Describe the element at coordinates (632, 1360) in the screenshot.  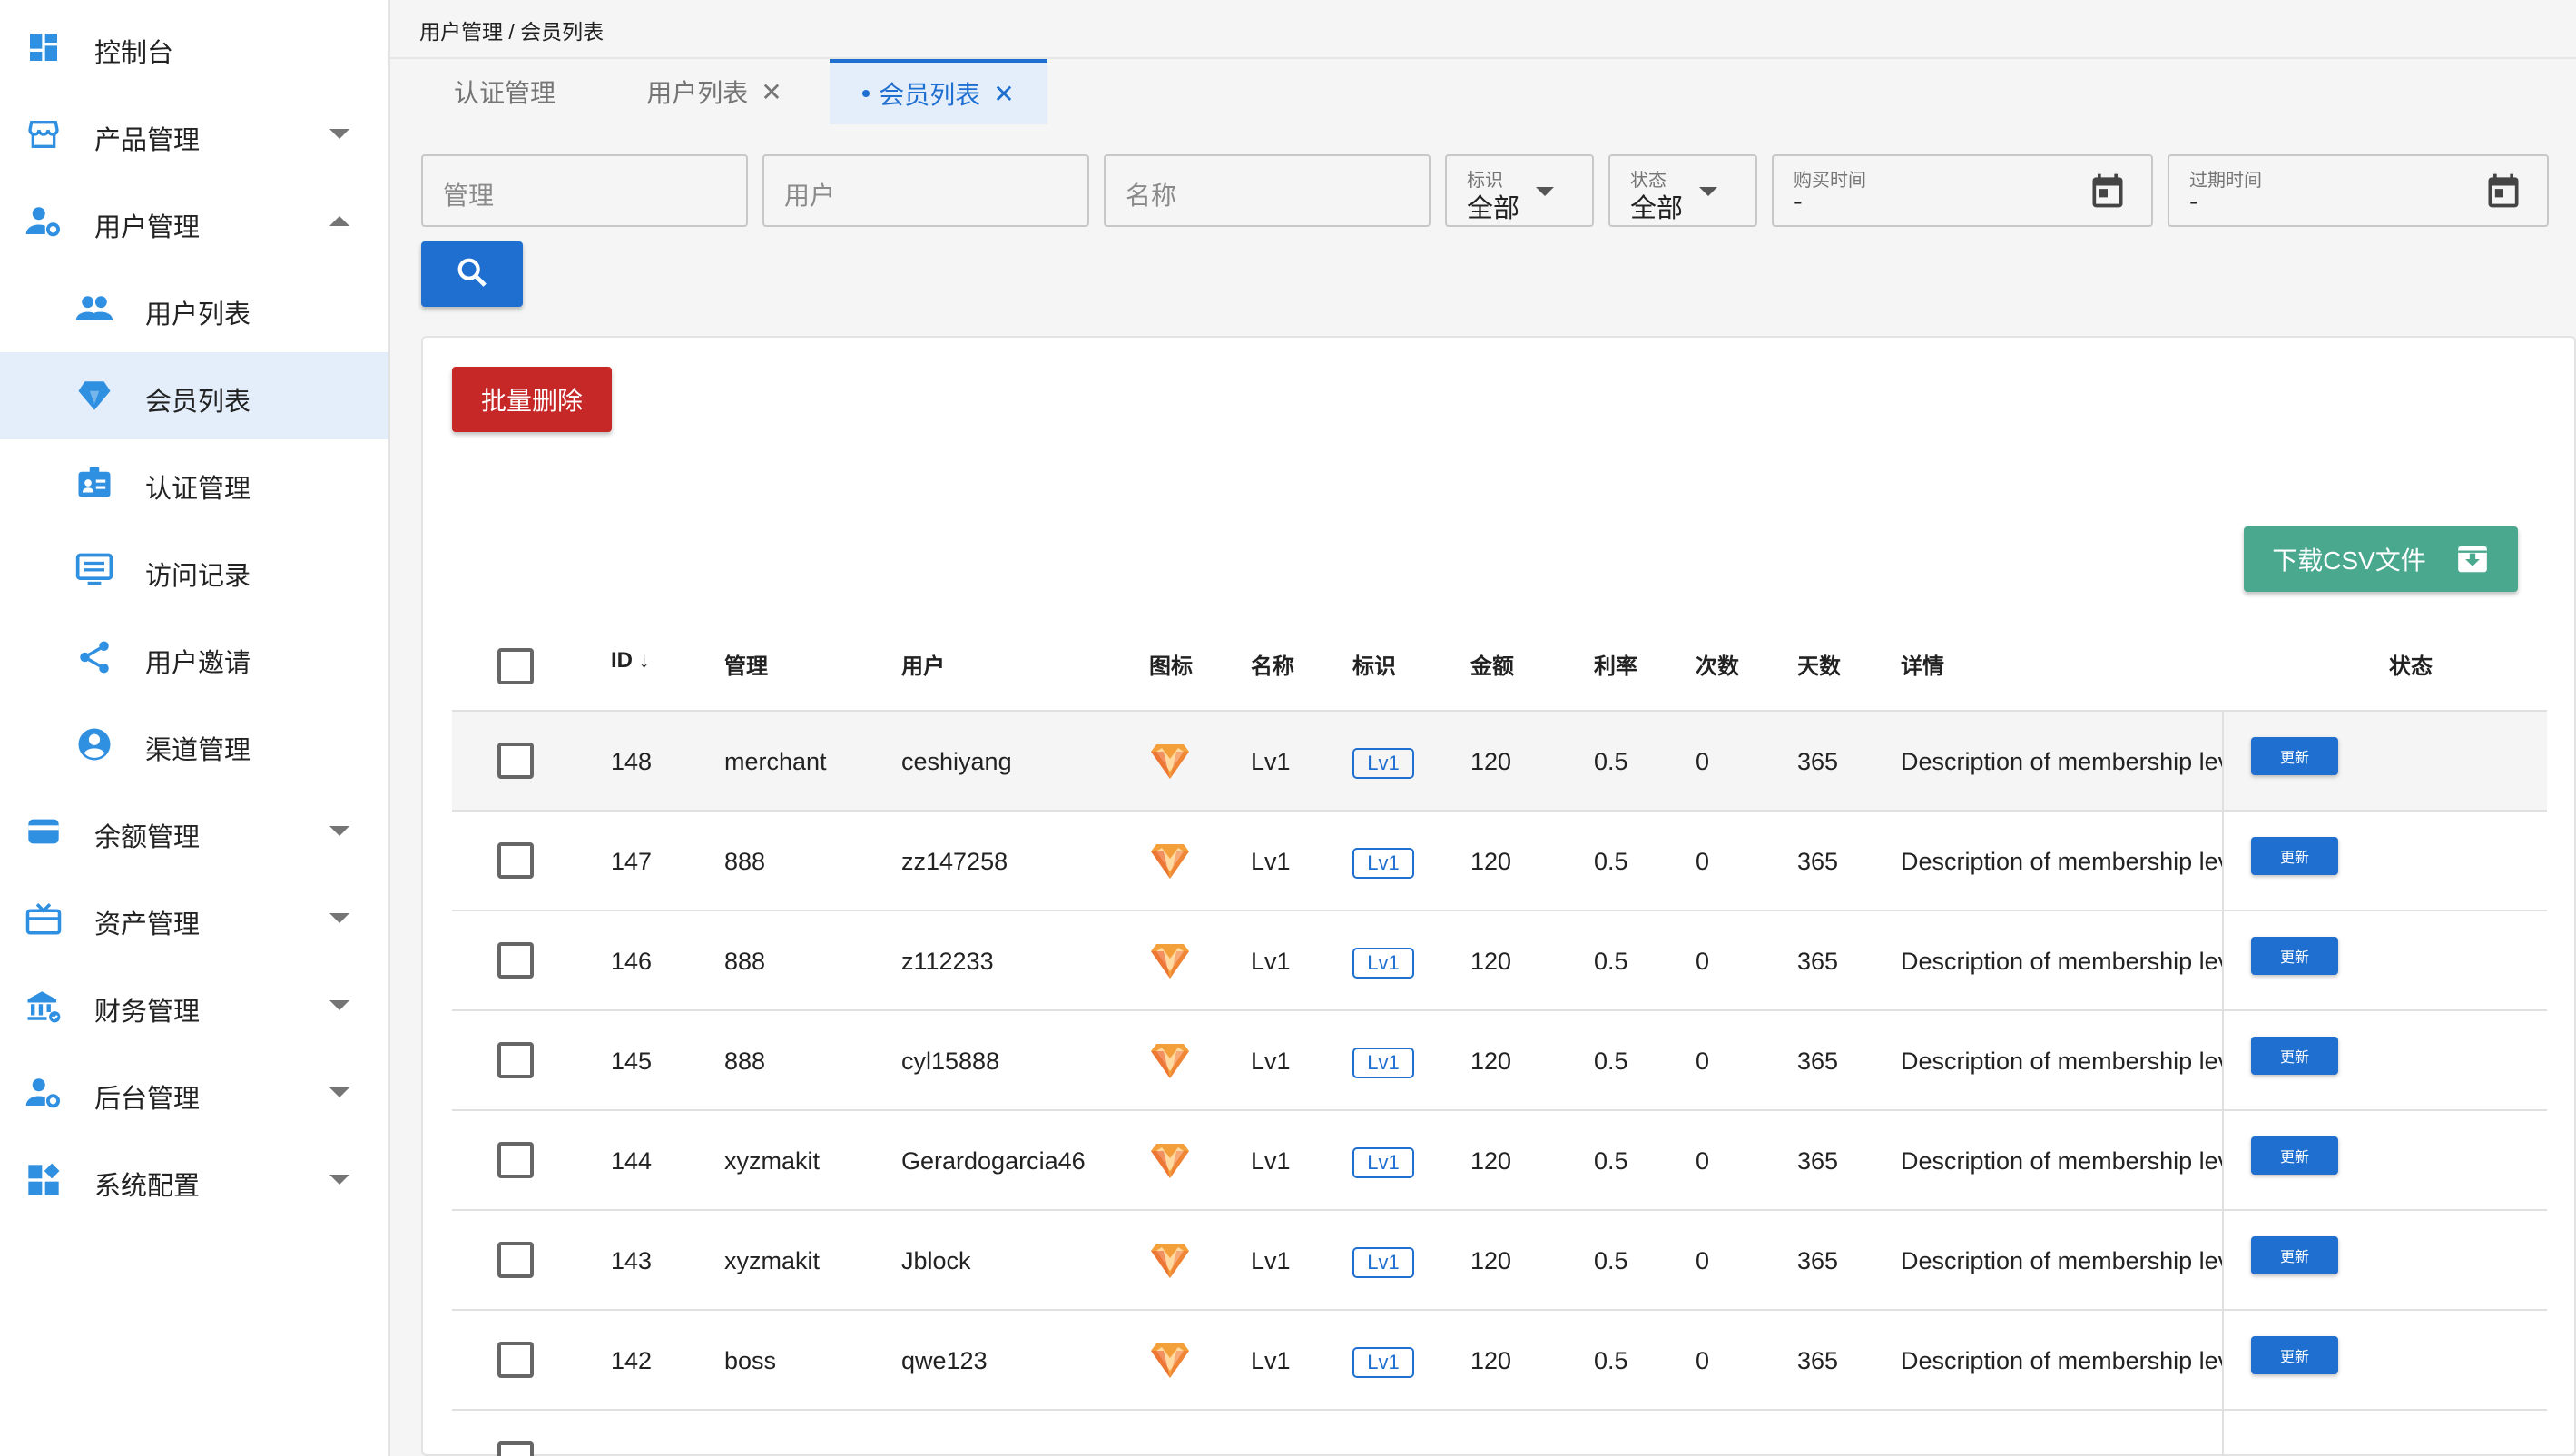
I see `cell-id: 142` at that location.